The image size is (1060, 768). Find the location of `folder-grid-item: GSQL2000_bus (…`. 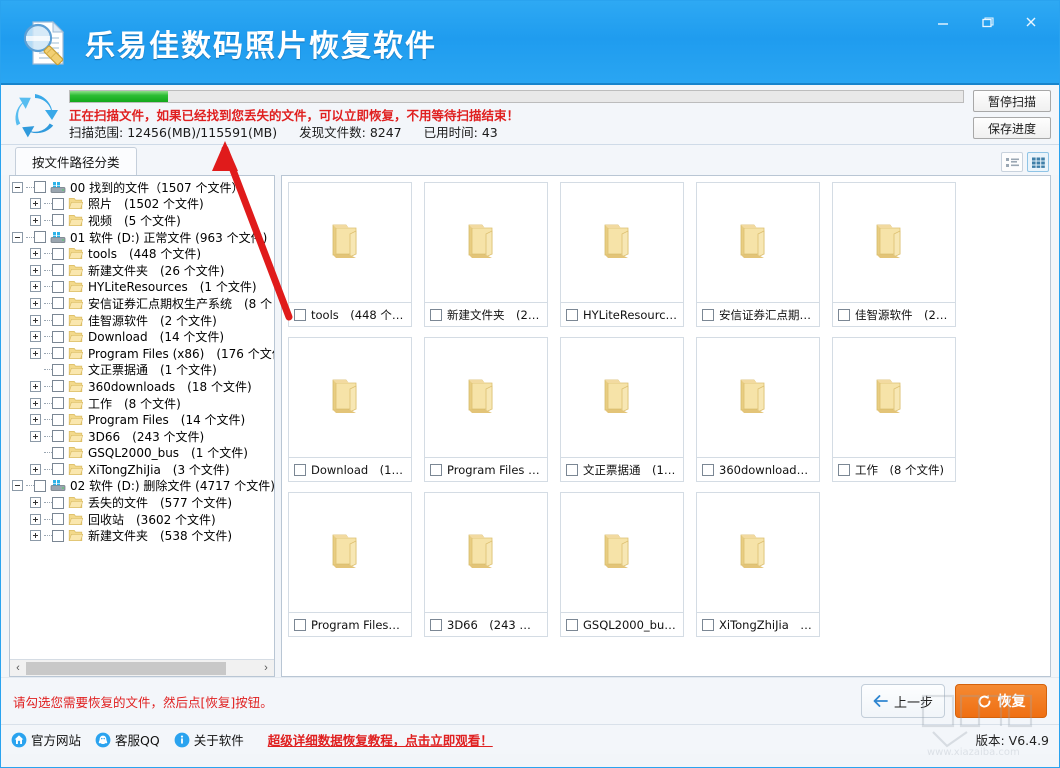

folder-grid-item: GSQL2000_bus (… is located at coordinates (622, 564).